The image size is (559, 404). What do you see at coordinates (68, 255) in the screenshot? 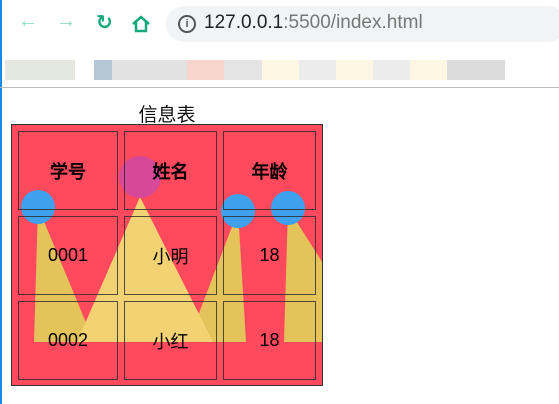
I see `table-cell: 0001` at bounding box center [68, 255].